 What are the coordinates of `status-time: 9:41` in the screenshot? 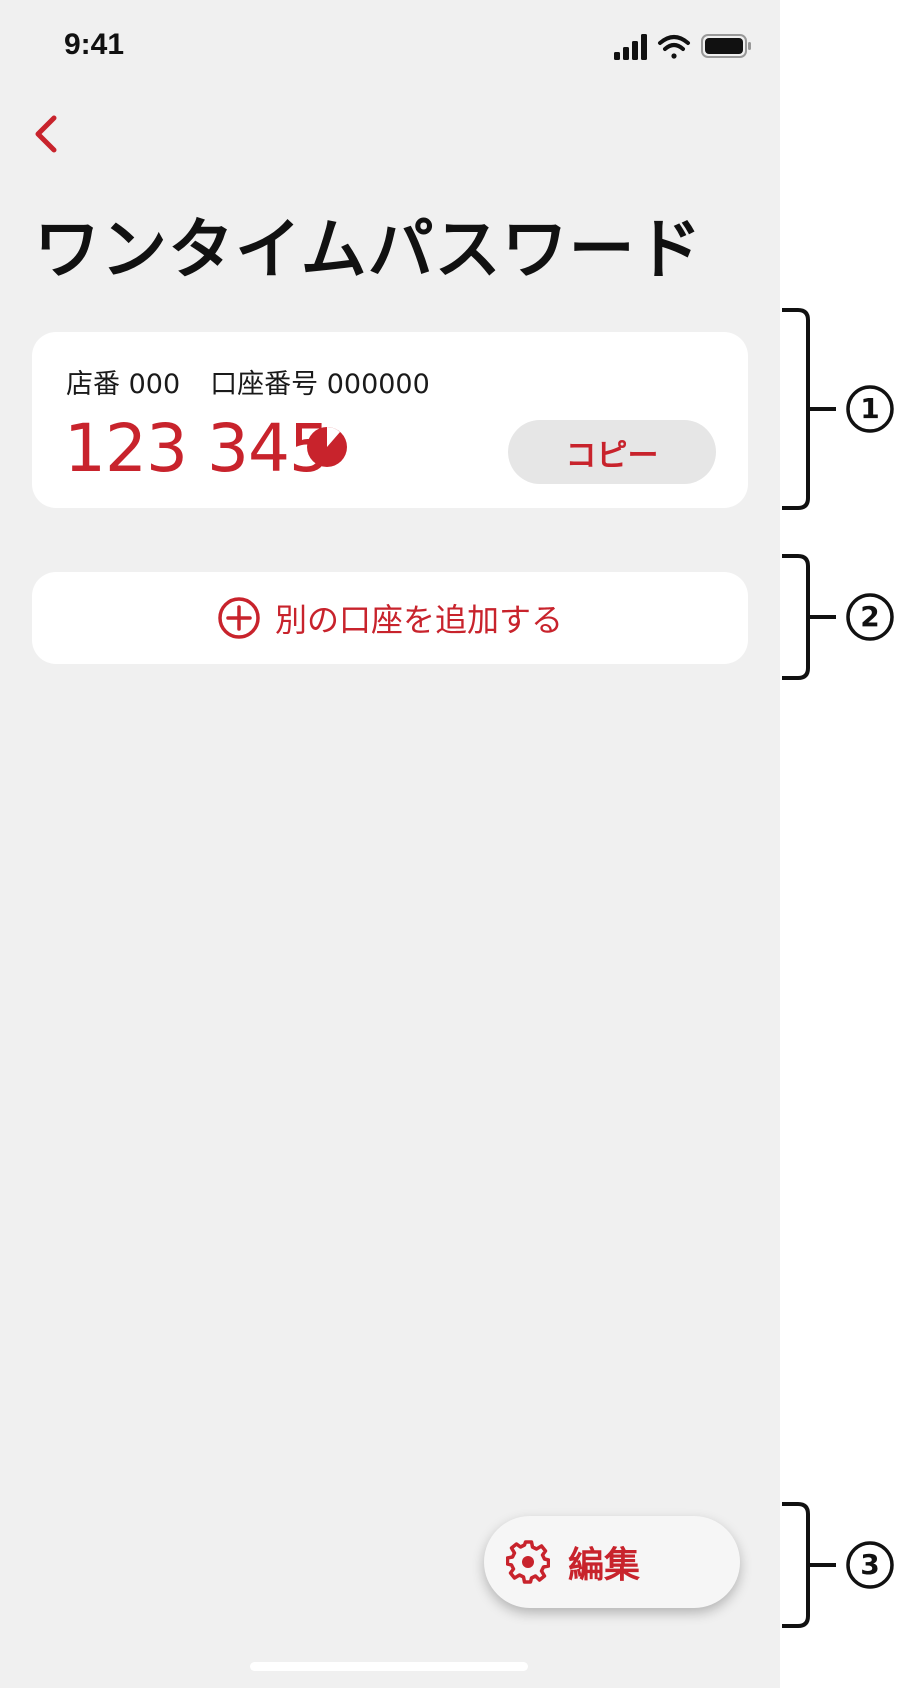 It's located at (94, 44).